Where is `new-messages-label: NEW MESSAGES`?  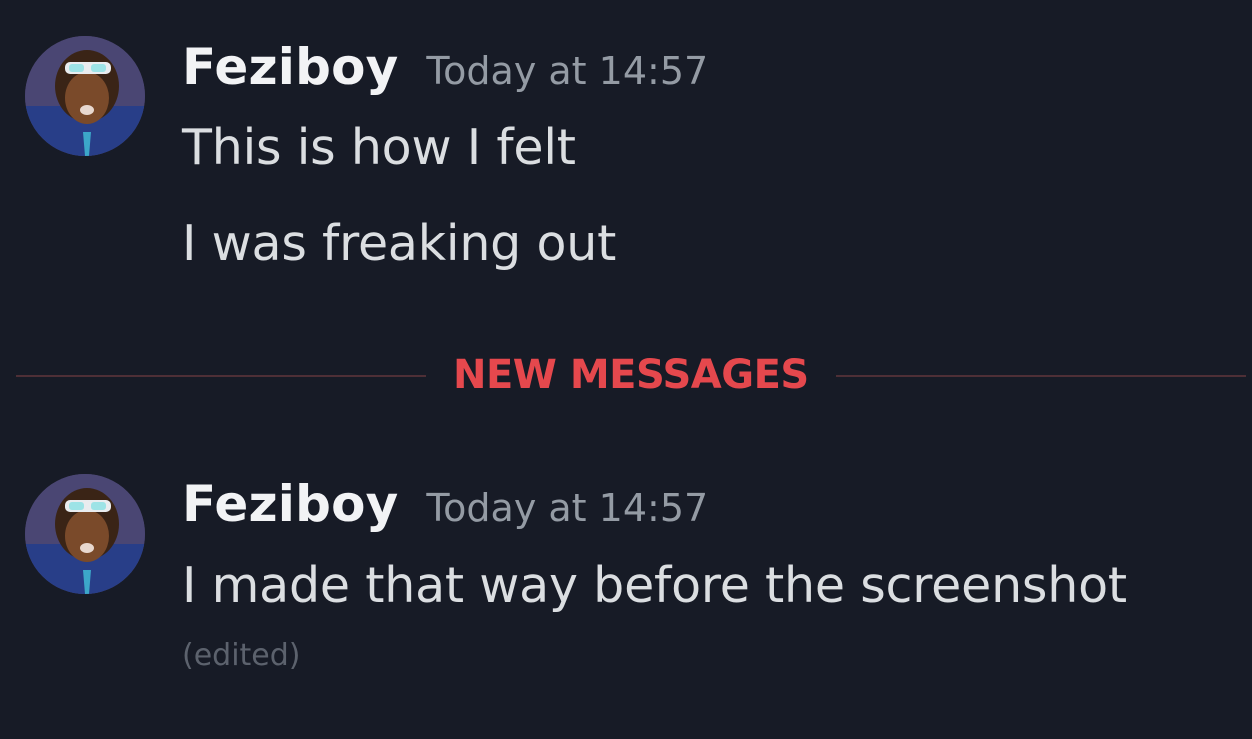 new-messages-label: NEW MESSAGES is located at coordinates (631, 375).